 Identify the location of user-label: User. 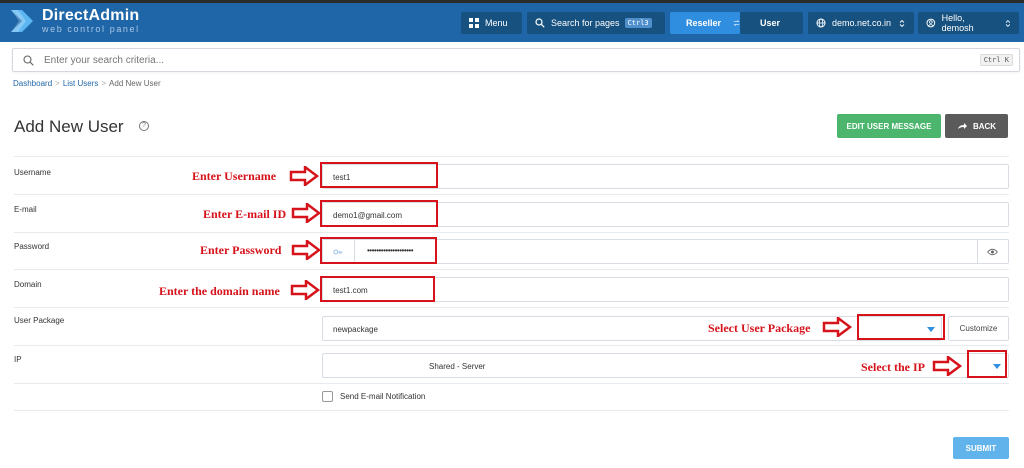
(770, 23).